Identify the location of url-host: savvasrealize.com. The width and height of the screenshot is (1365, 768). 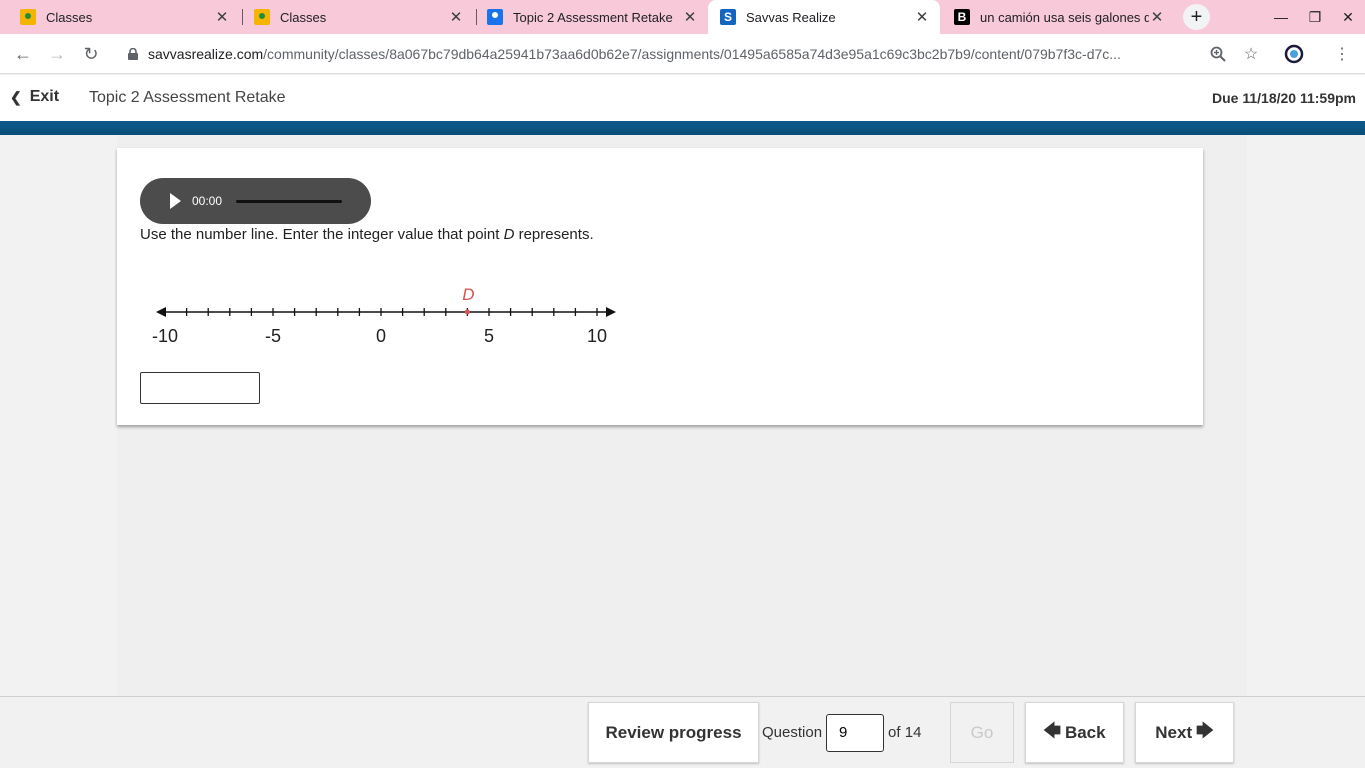
(206, 54).